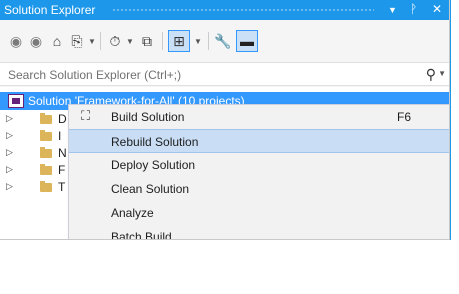 The width and height of the screenshot is (459, 294). I want to click on window-border, so click(450, 120).